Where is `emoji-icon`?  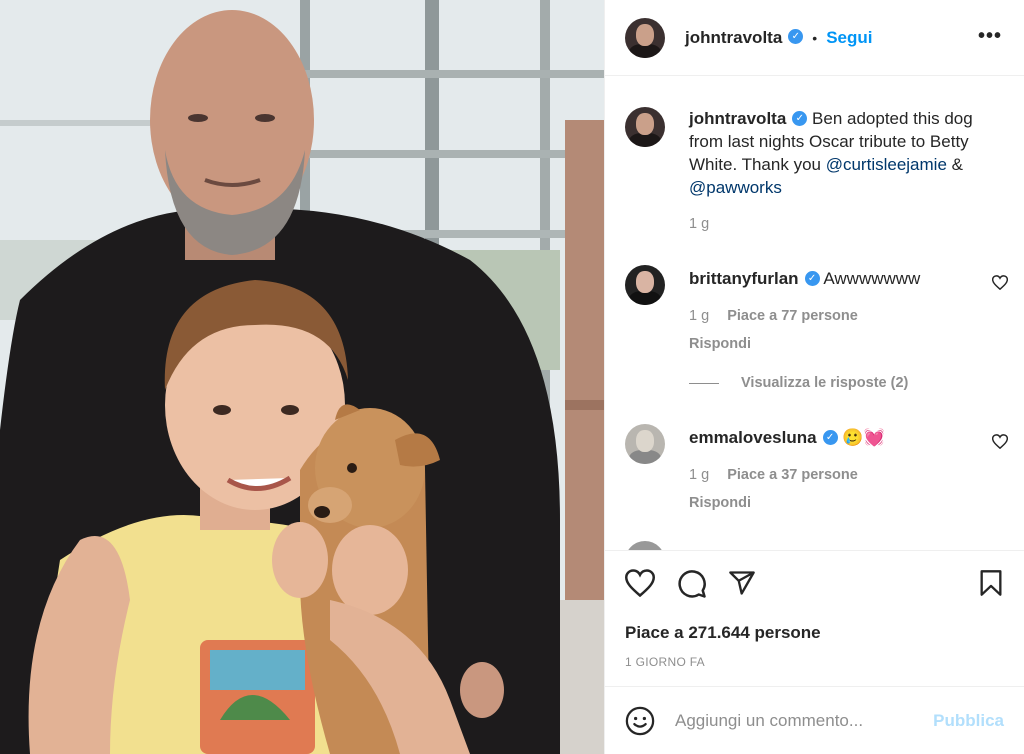
emoji-icon is located at coordinates (640, 721).